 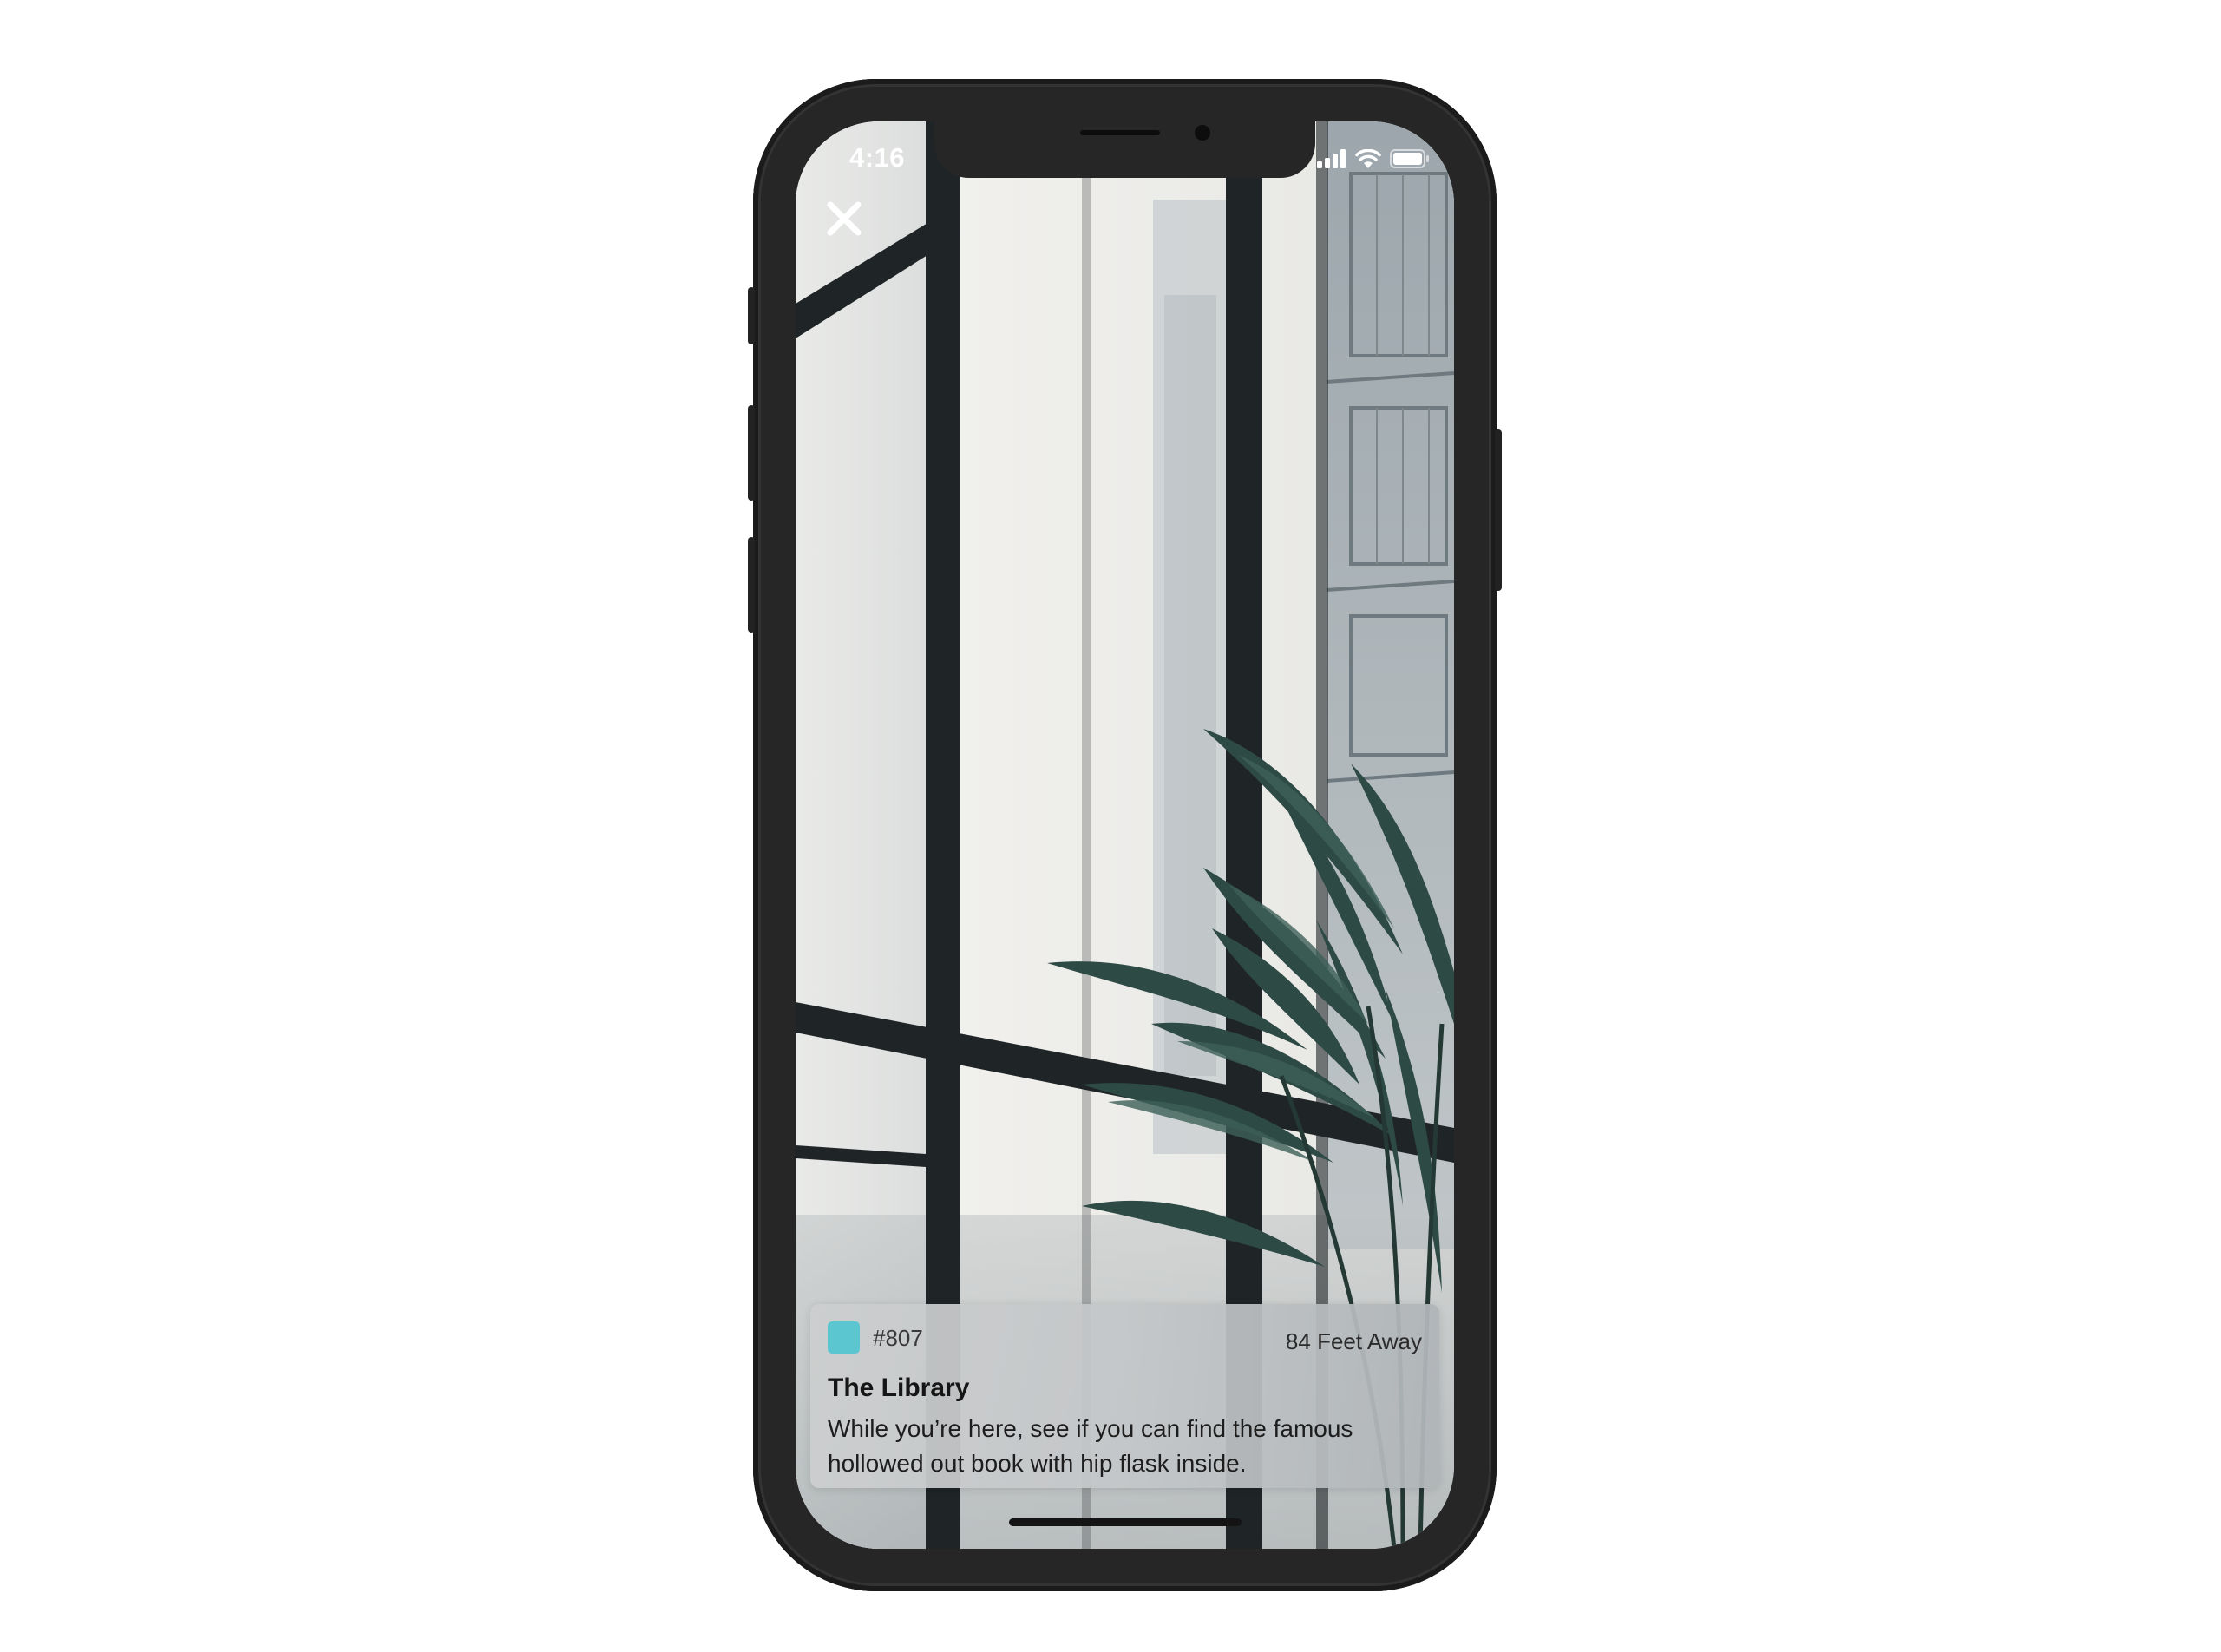 What do you see at coordinates (844, 218) in the screenshot?
I see `close-icon` at bounding box center [844, 218].